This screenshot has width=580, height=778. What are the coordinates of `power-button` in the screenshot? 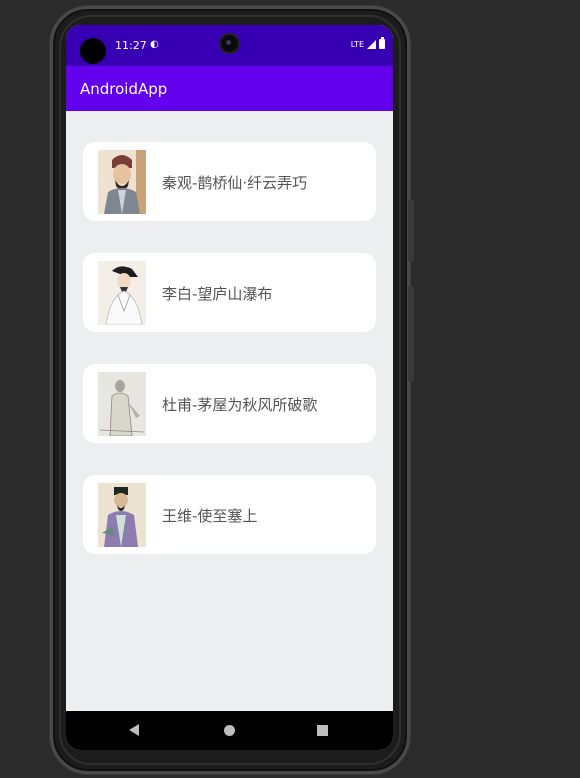 It's located at (411, 231).